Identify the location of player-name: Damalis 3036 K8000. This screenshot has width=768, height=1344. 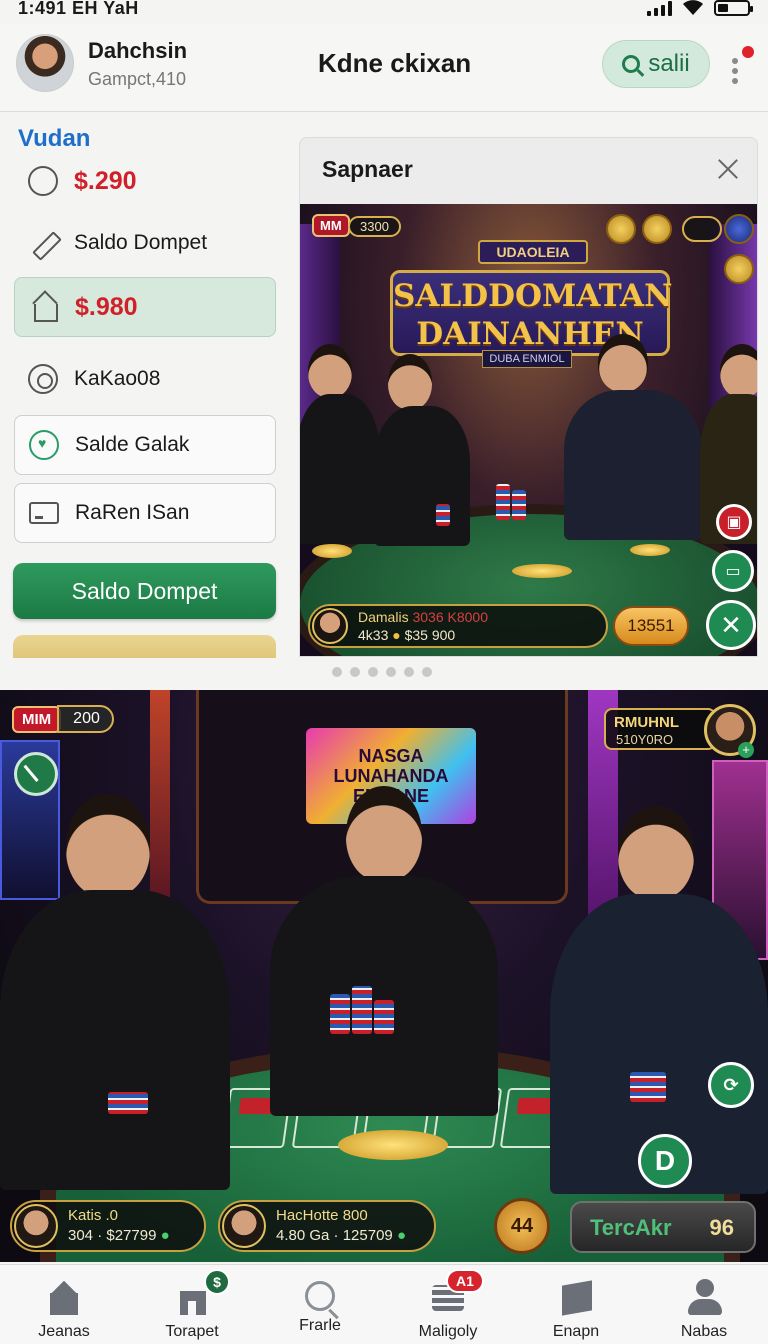
(423, 617).